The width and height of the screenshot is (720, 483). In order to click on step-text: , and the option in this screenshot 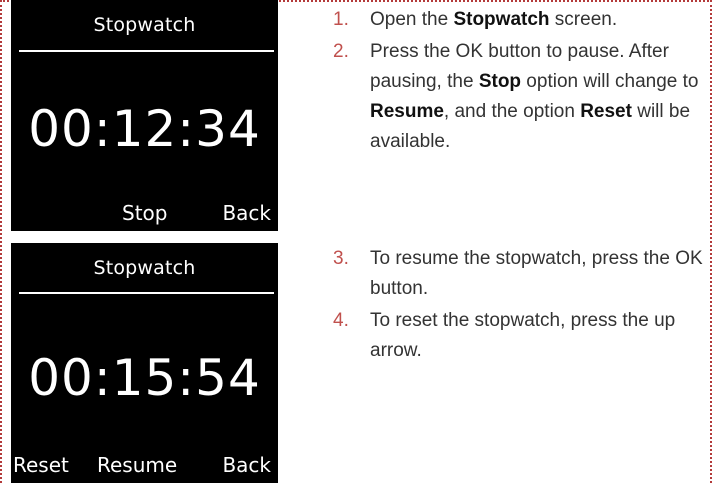, I will do `click(512, 111)`.